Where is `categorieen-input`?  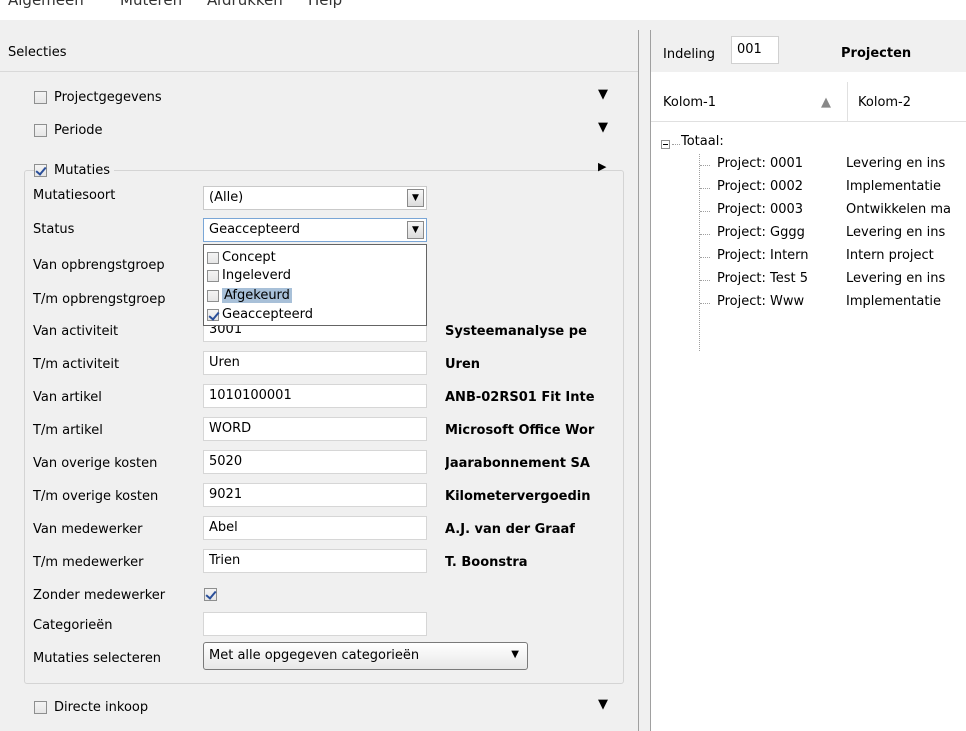 categorieen-input is located at coordinates (315, 624).